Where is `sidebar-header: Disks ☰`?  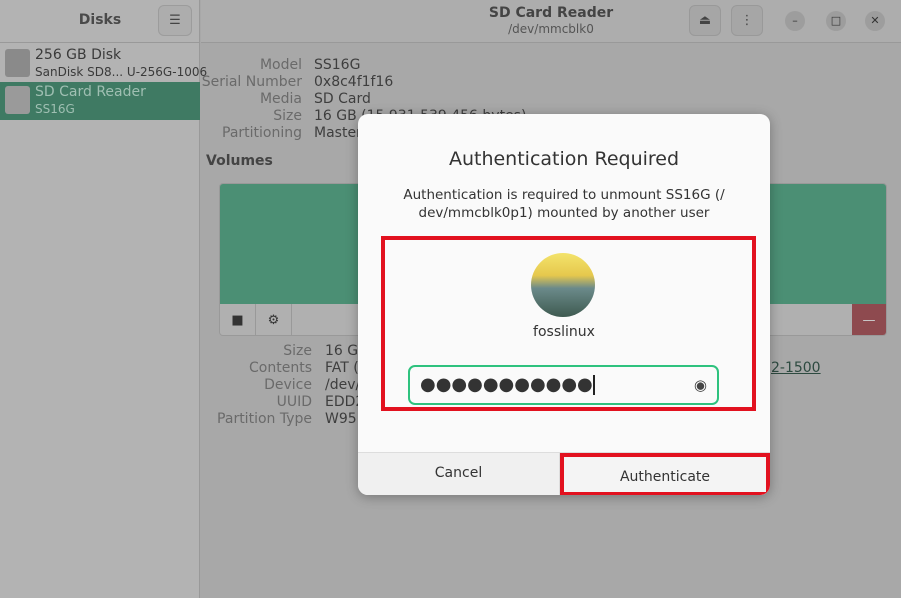
sidebar-header: Disks ☰ is located at coordinates (99, 21).